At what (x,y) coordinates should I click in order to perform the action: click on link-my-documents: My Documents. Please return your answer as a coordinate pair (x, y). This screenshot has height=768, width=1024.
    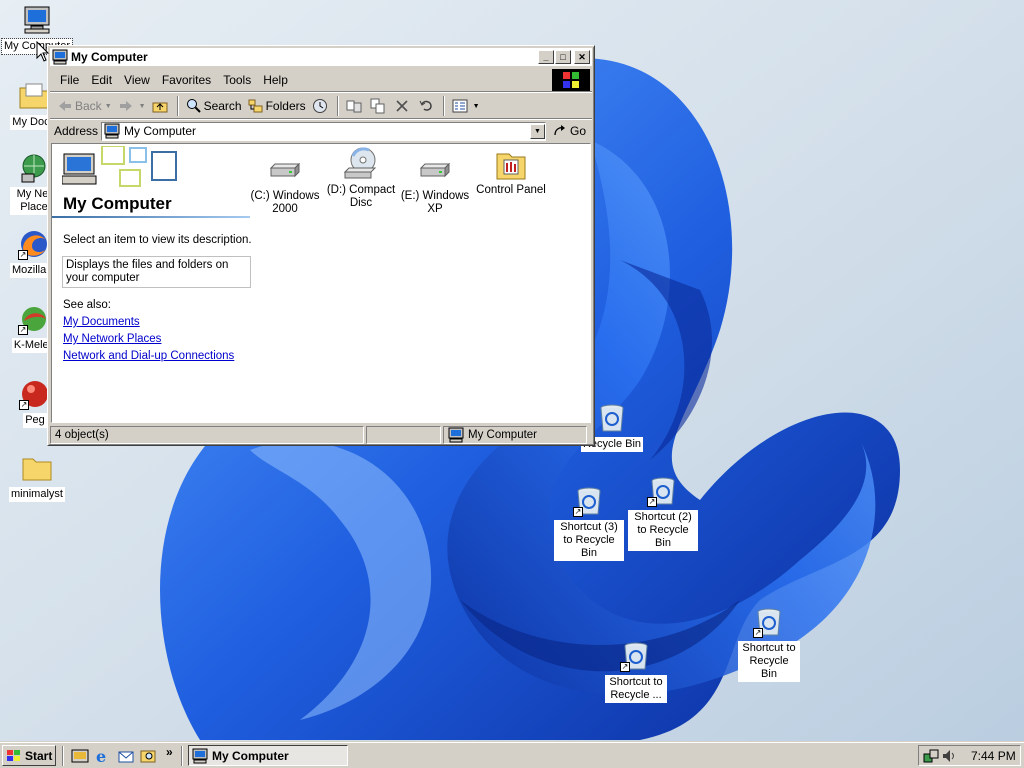
    Looking at the image, I should click on (101, 322).